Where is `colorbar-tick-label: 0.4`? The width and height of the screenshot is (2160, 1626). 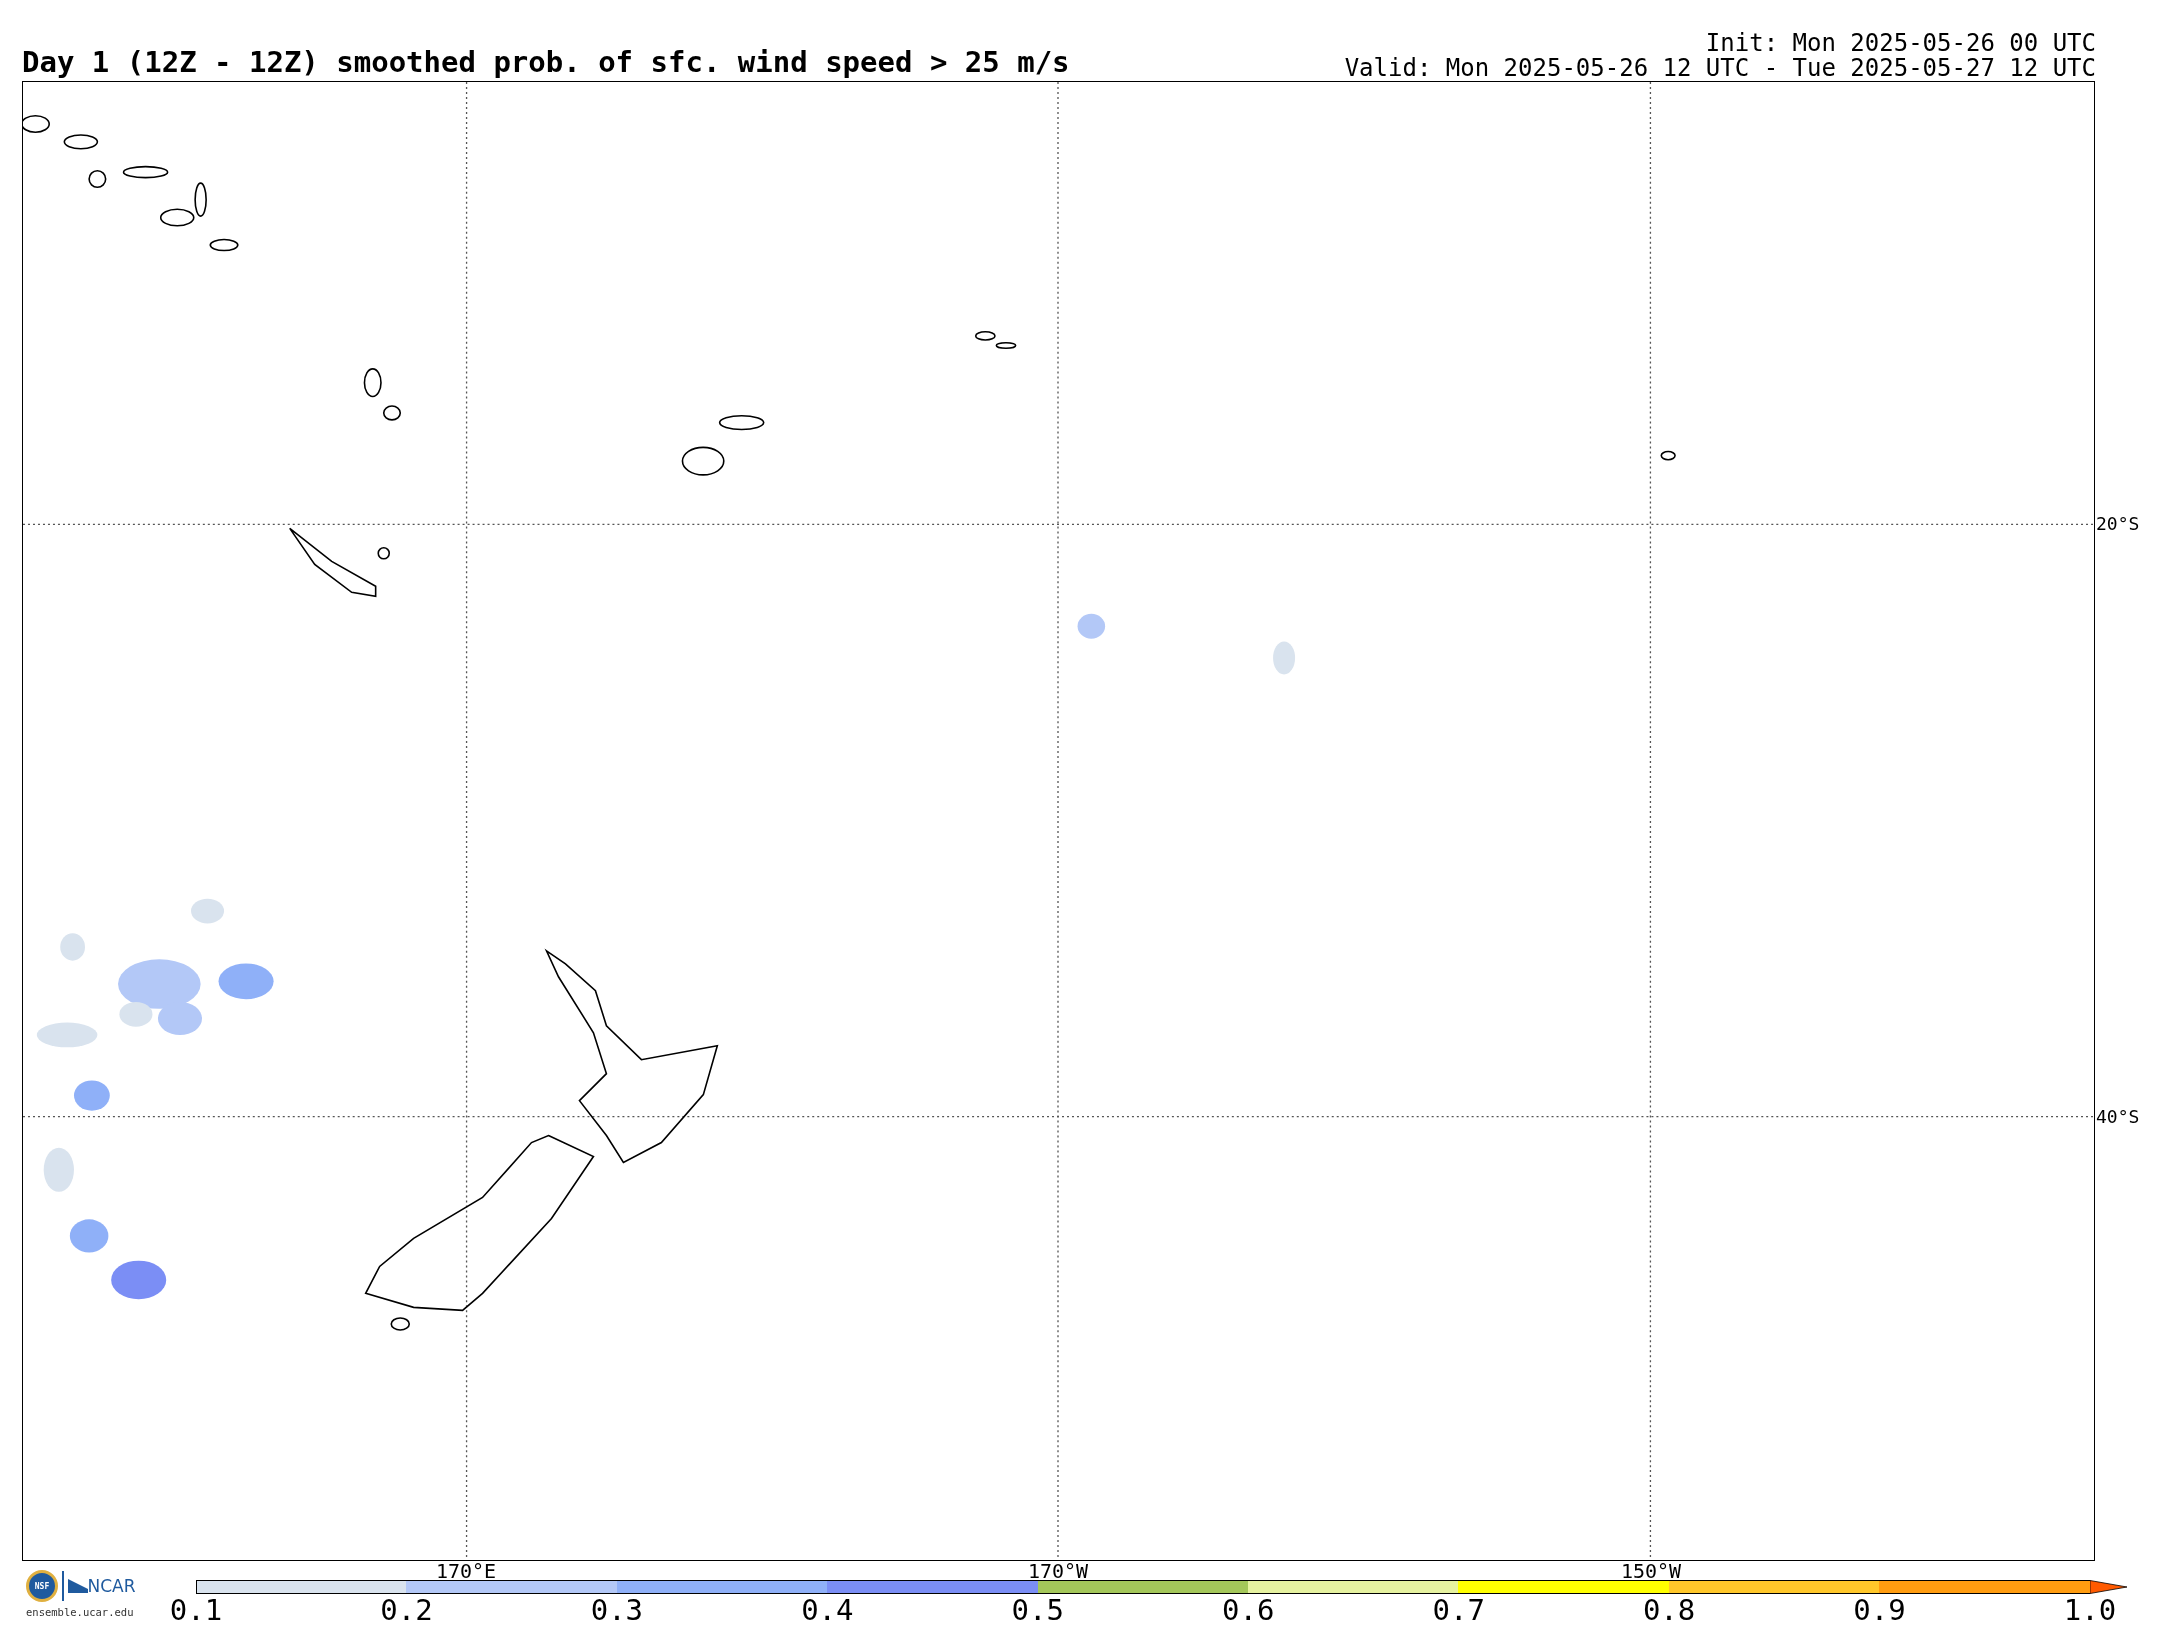 colorbar-tick-label: 0.4 is located at coordinates (827, 1610).